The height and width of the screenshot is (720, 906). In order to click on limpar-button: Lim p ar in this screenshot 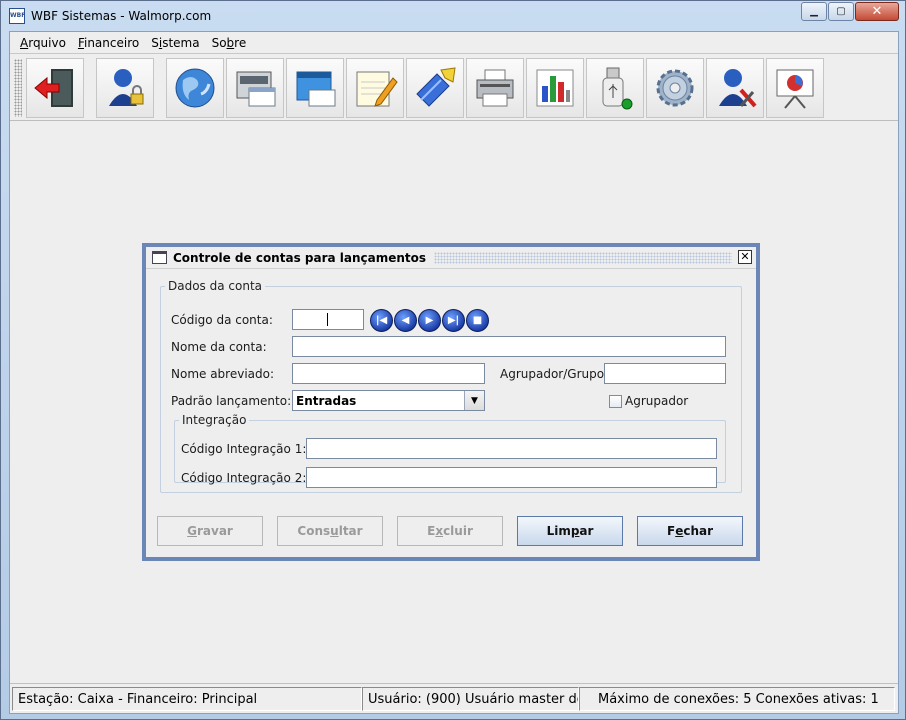, I will do `click(570, 531)`.